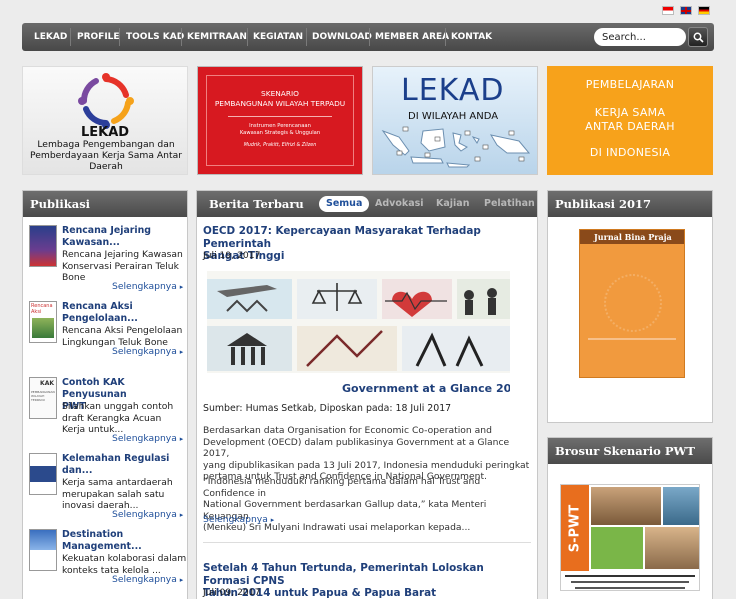 This screenshot has height=599, width=736. What do you see at coordinates (632, 339) in the screenshot?
I see `journal-line` at bounding box center [632, 339].